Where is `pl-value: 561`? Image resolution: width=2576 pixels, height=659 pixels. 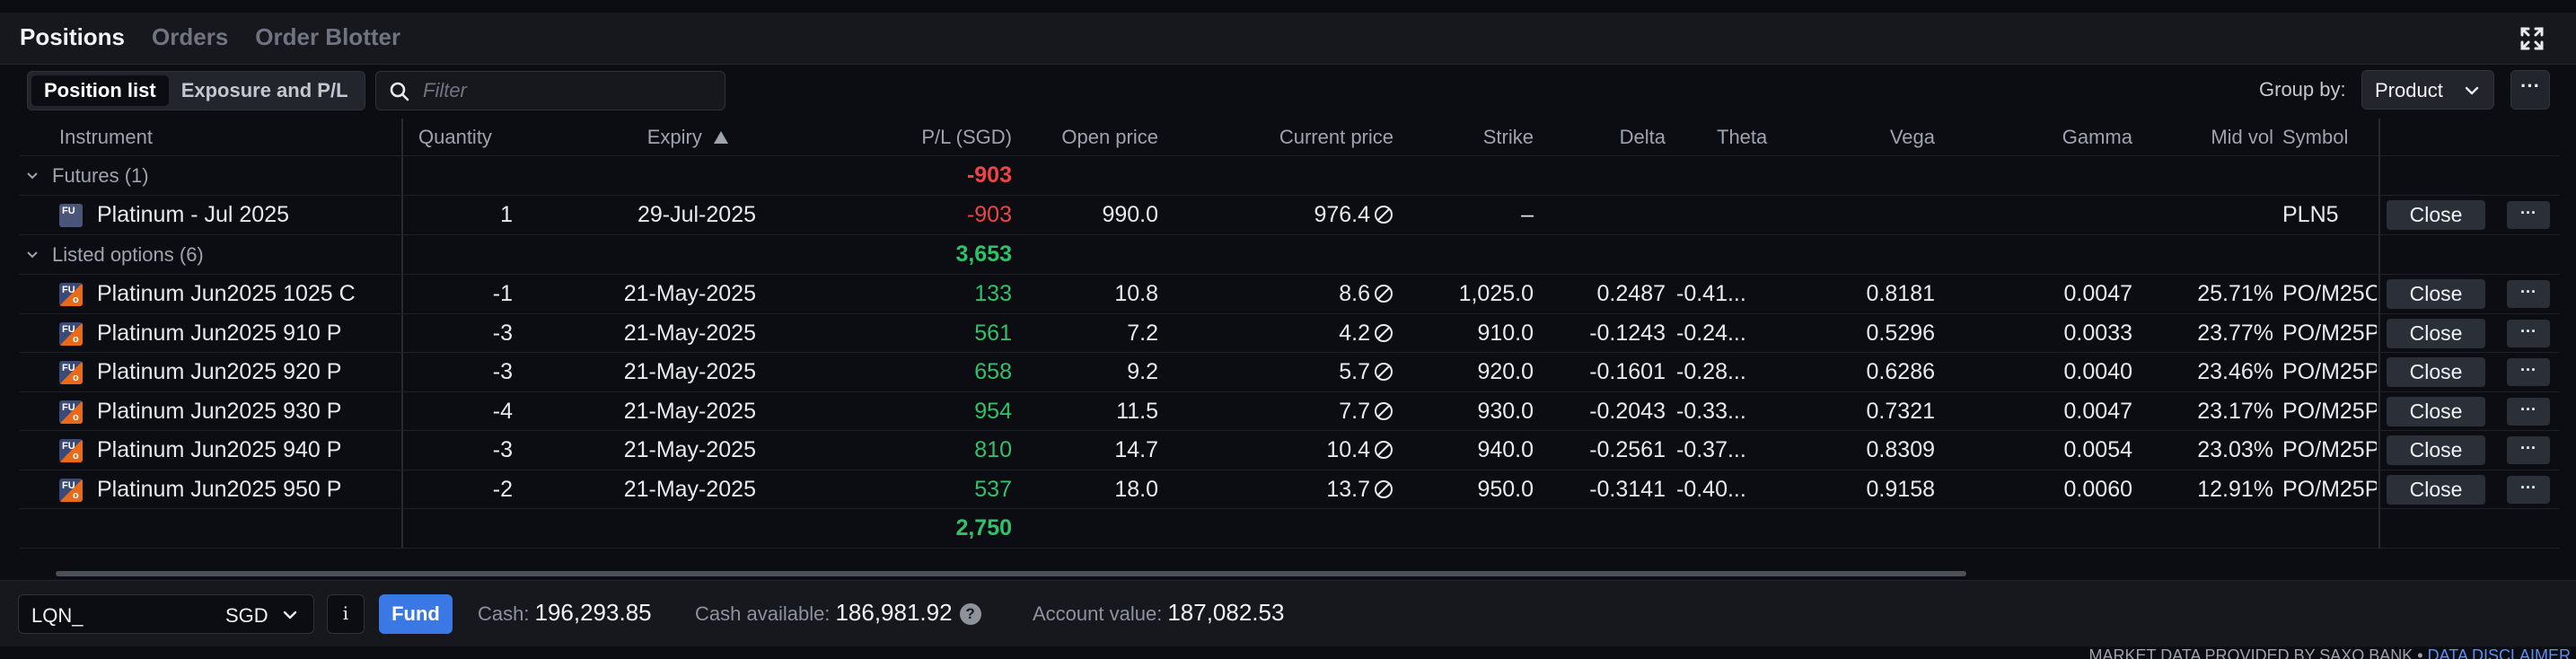
pl-value: 561 is located at coordinates (993, 333).